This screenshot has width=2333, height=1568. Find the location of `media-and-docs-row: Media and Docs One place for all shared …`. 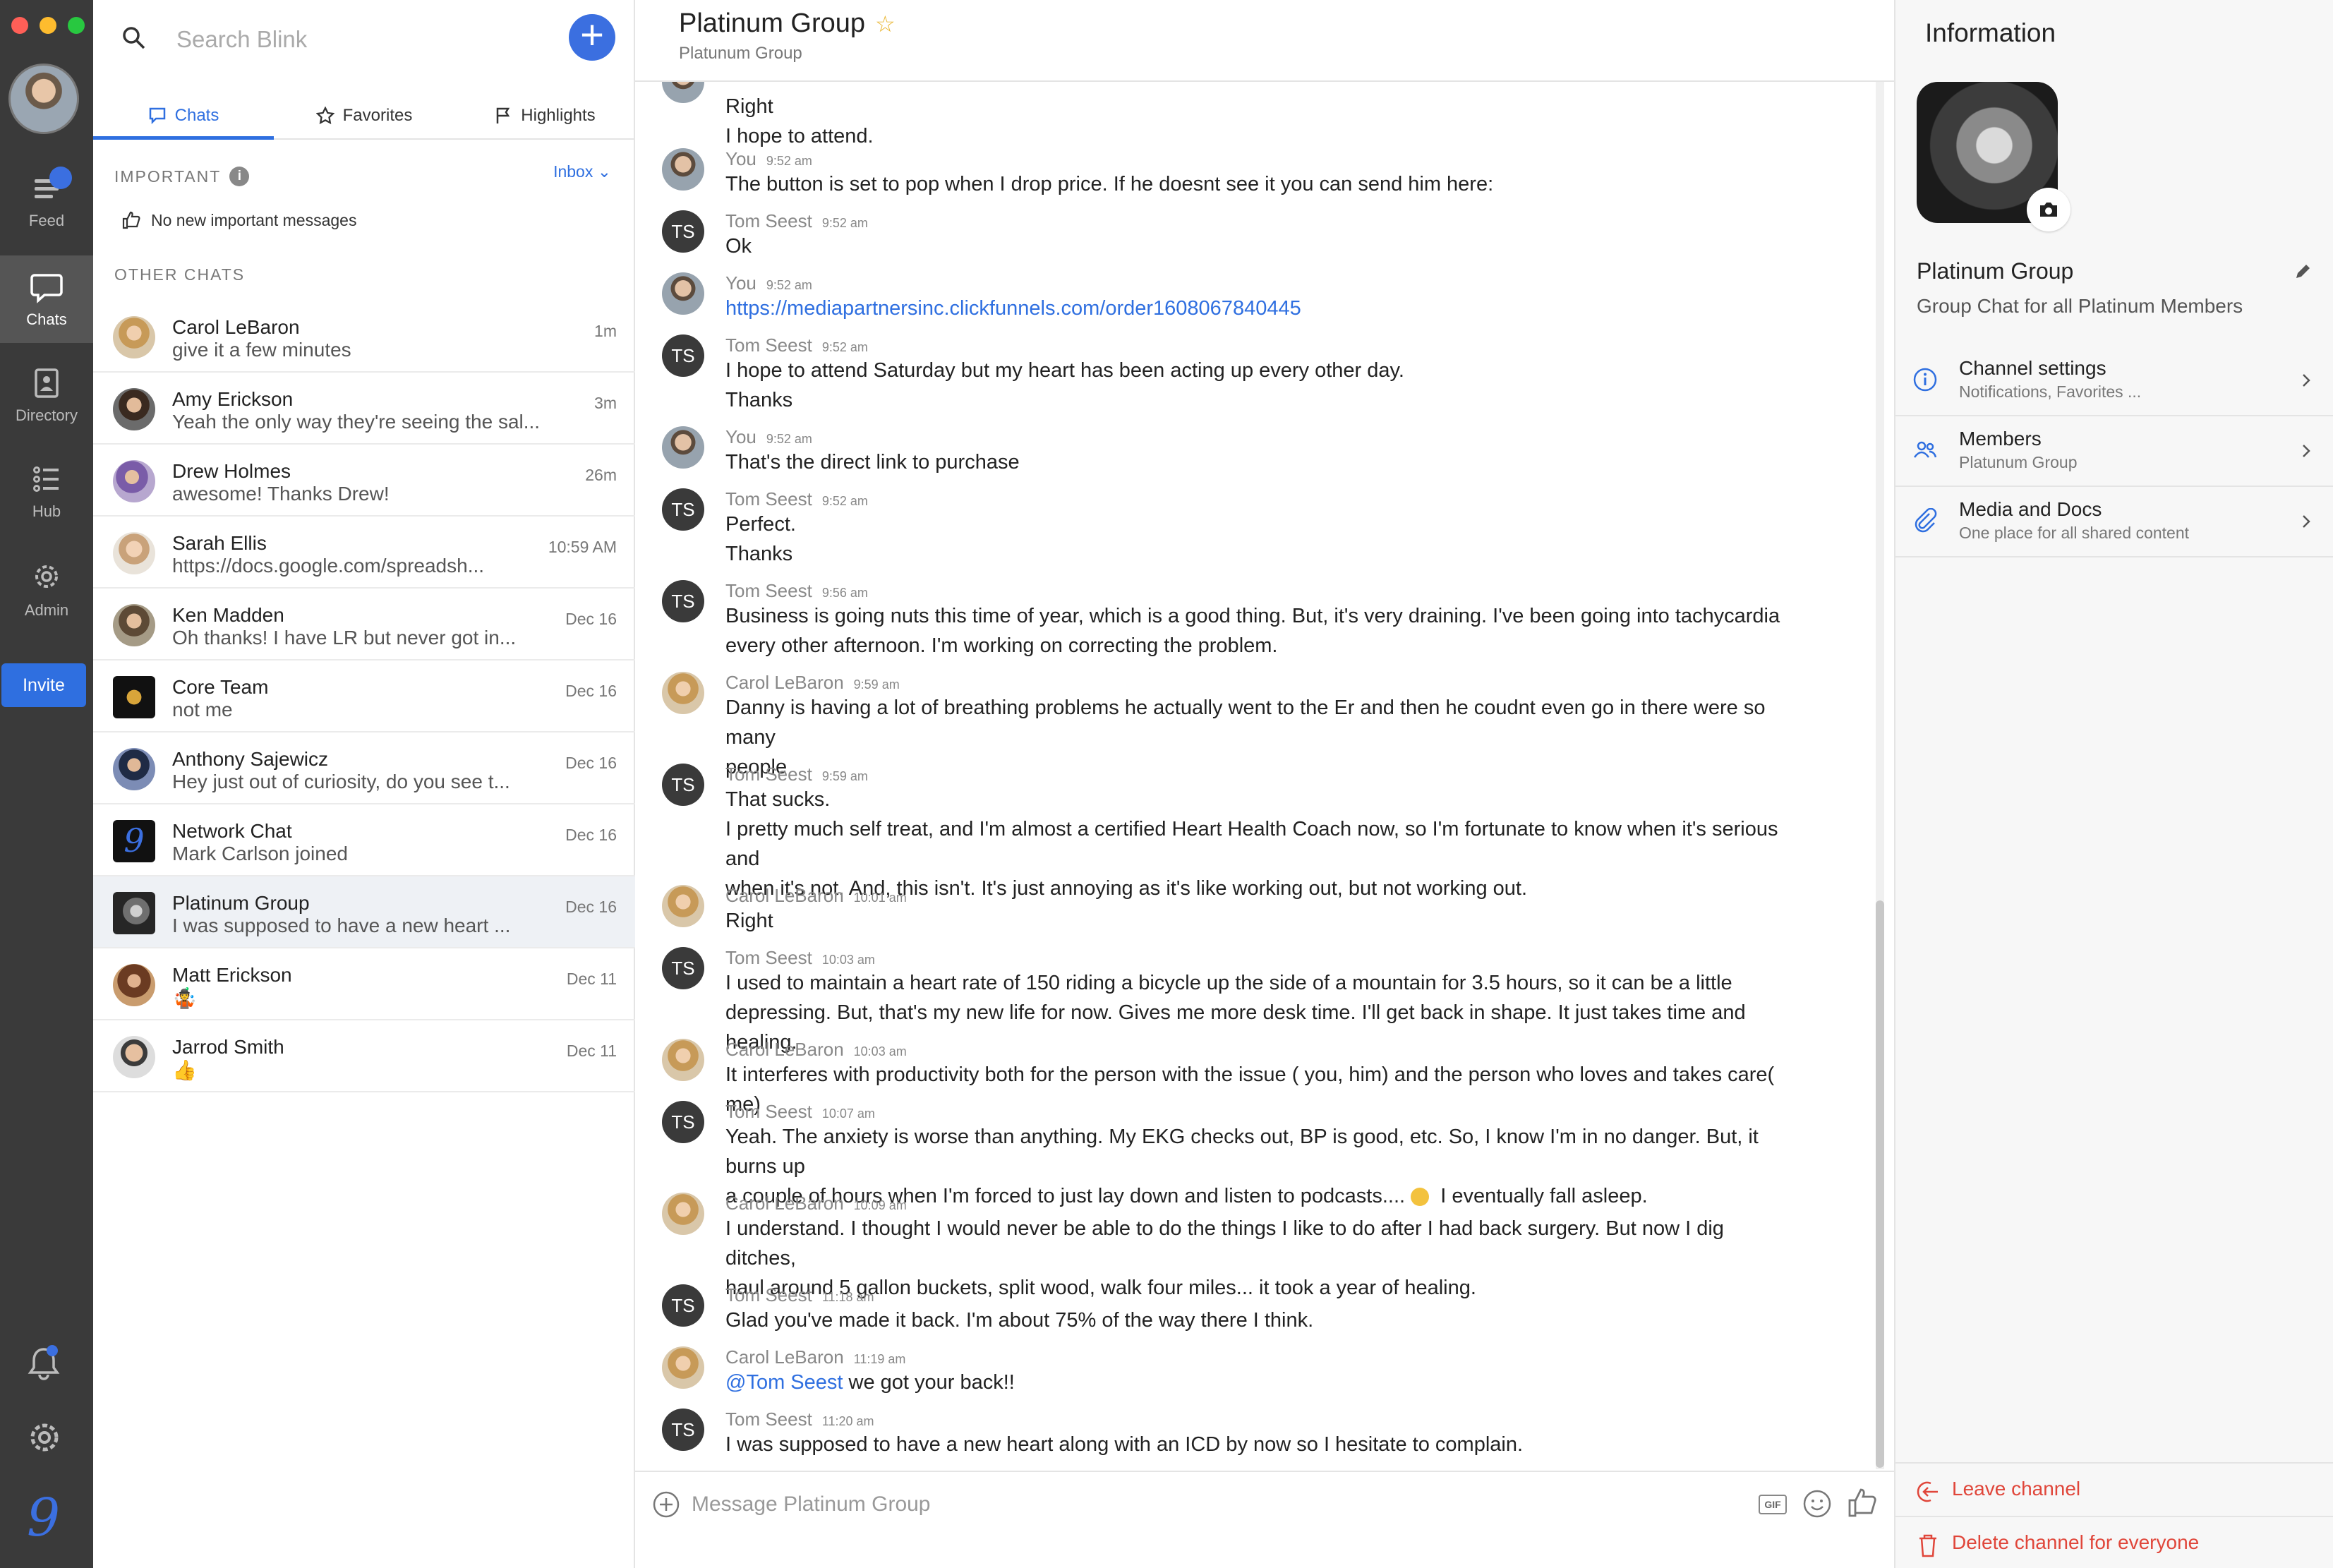

media-and-docs-row: Media and Docs One place for all shared … is located at coordinates (2114, 522).